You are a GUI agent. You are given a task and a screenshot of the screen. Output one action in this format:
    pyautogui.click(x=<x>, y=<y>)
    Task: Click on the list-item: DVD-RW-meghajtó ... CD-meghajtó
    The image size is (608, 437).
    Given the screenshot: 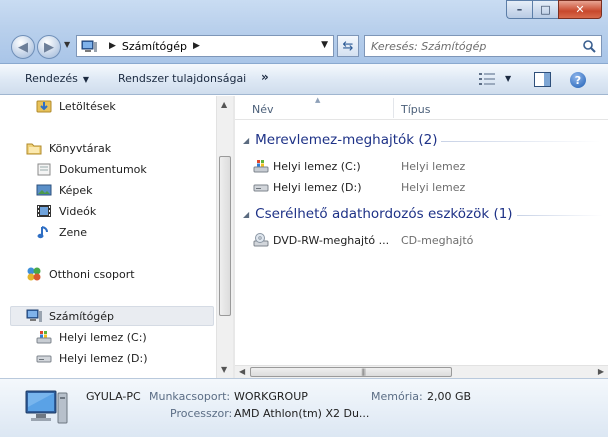 What is the action you would take?
    pyautogui.click(x=363, y=240)
    